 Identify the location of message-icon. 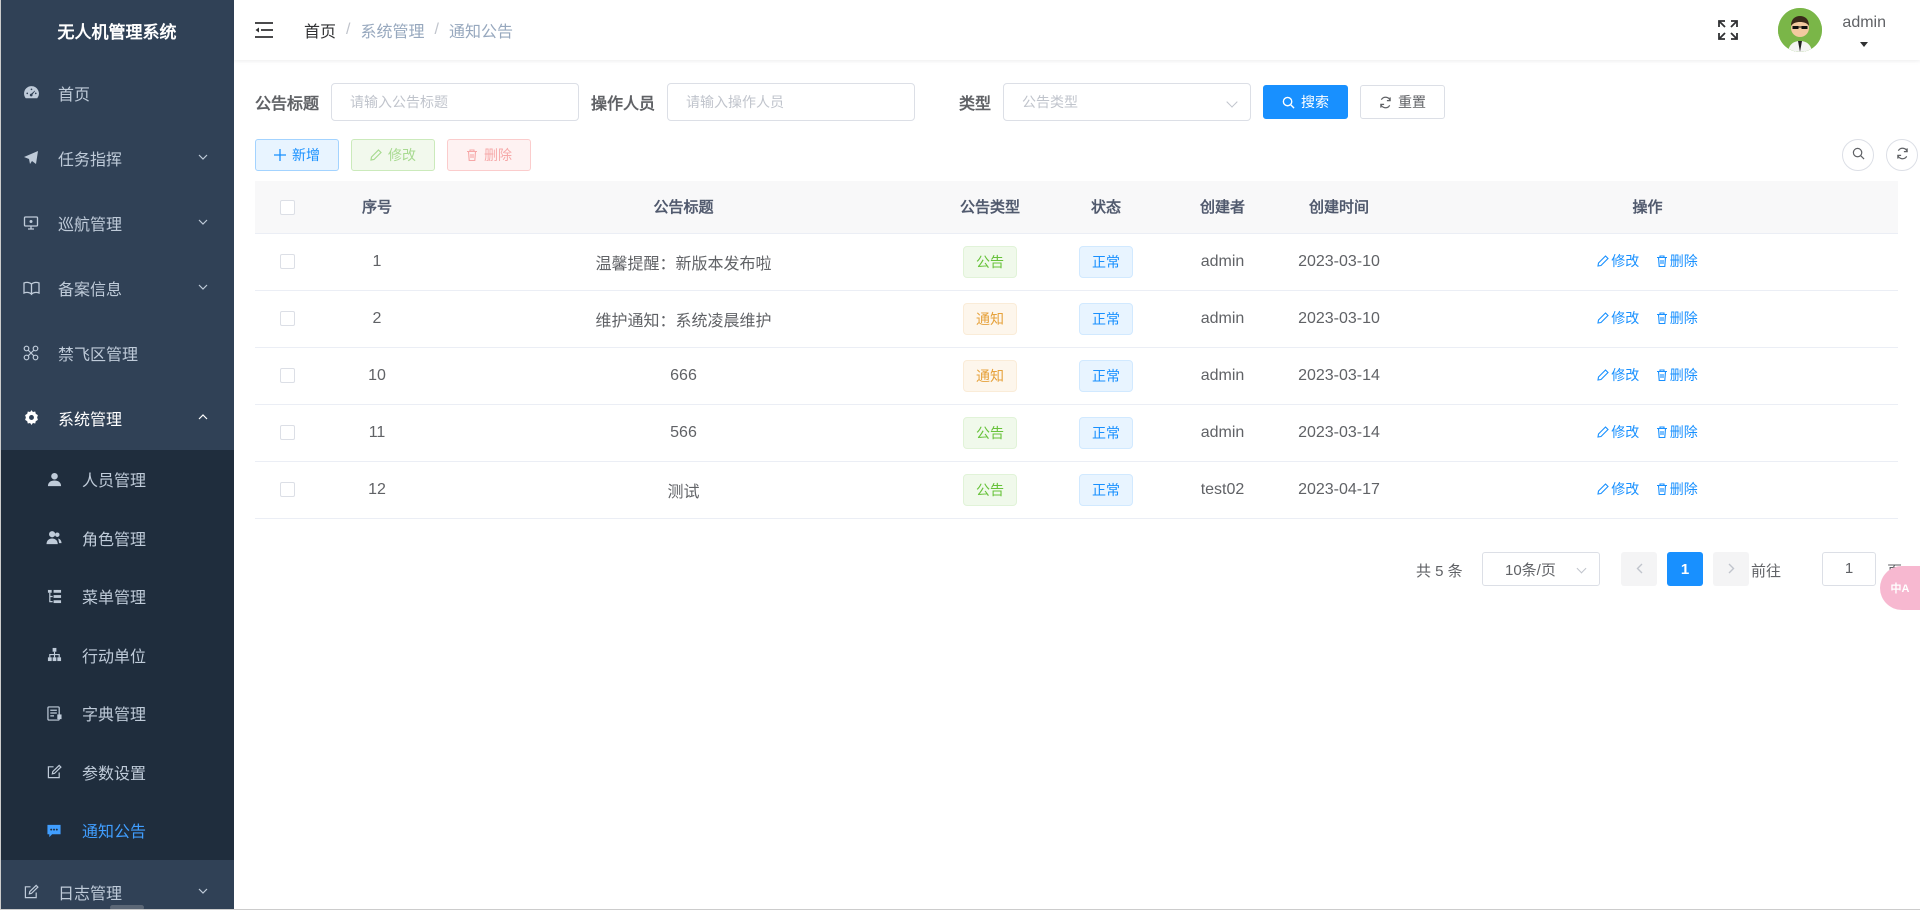
(54, 830).